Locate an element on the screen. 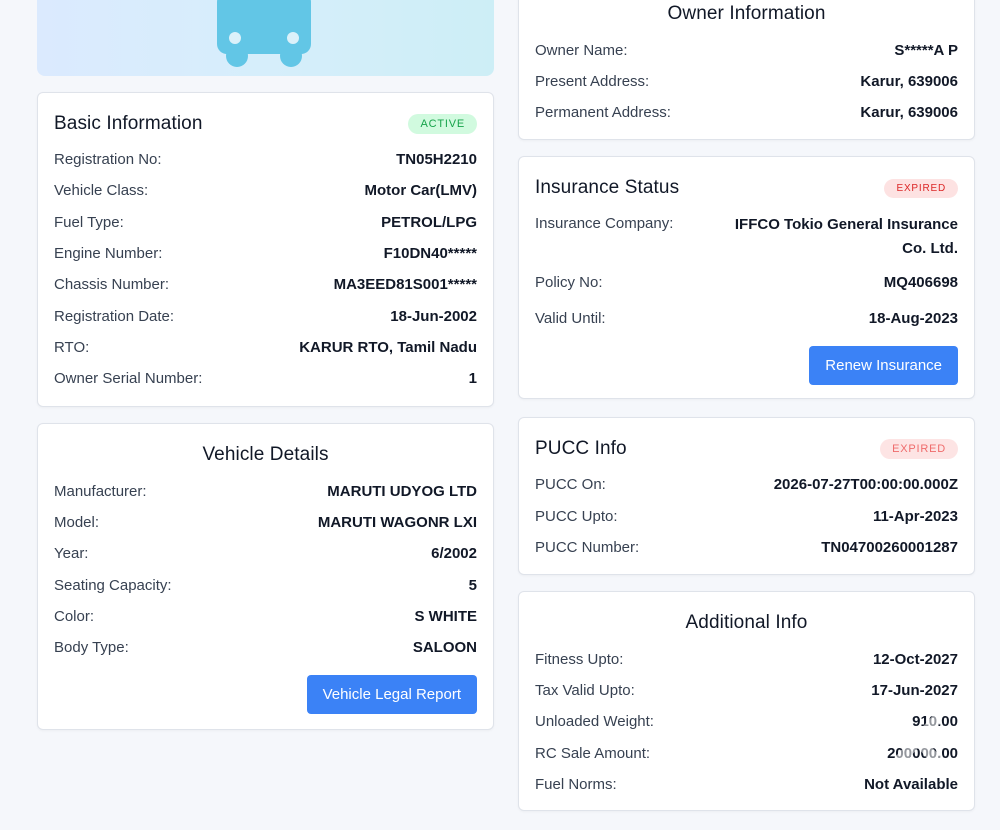 This screenshot has width=1000, height=830. row-value: S*****A P is located at coordinates (926, 50).